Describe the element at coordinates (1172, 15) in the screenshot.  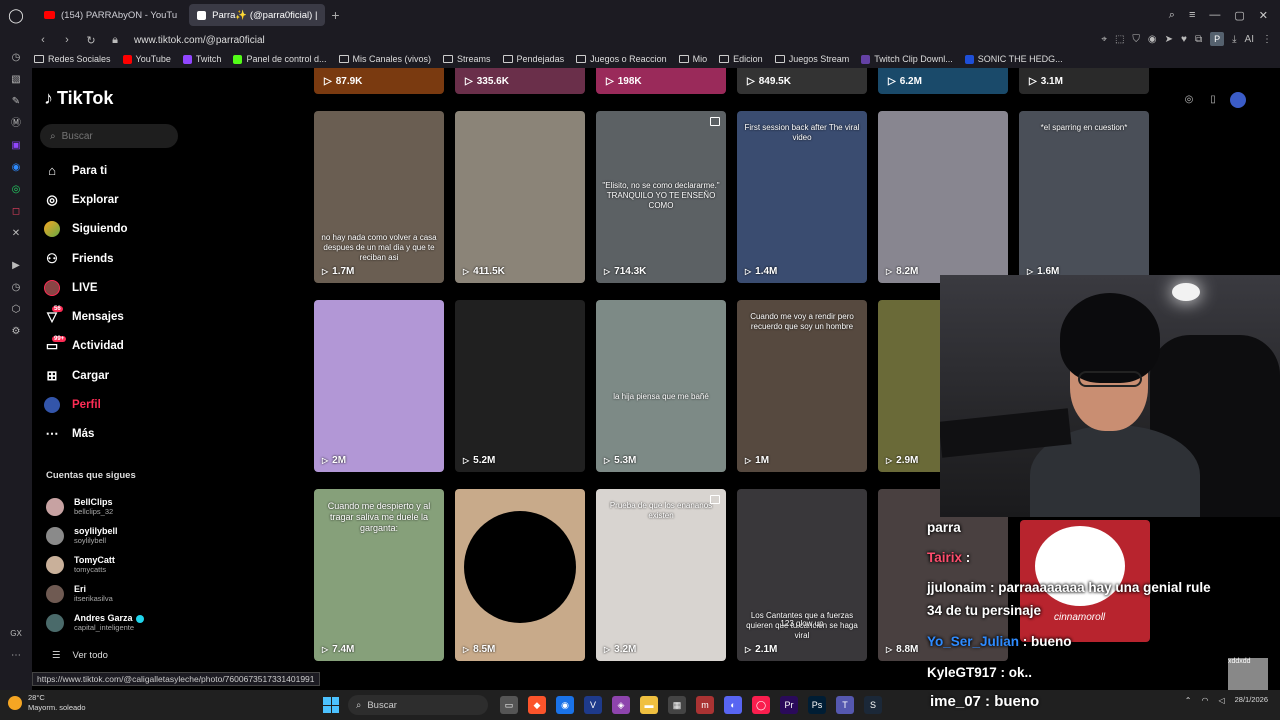
I see `search-icon: ⌕` at that location.